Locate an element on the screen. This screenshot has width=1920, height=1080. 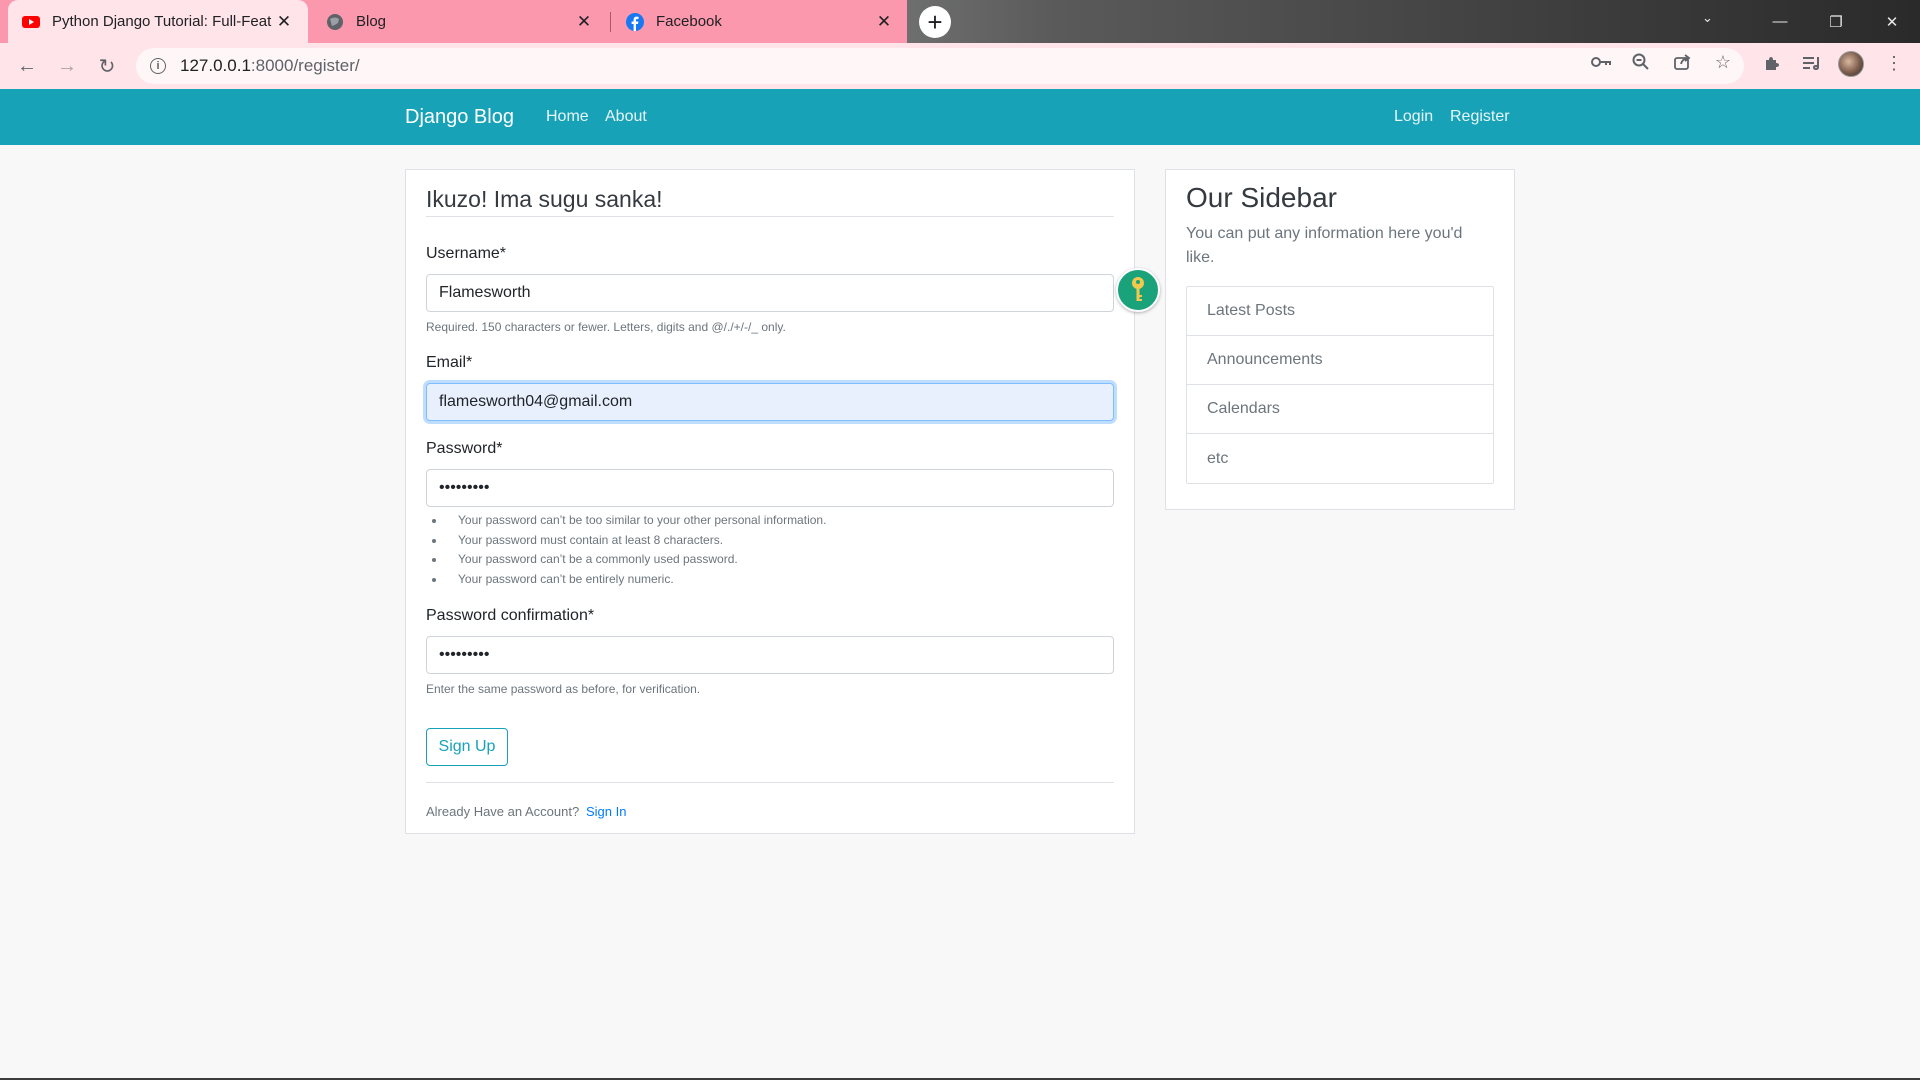
profile-avatar is located at coordinates (1851, 64).